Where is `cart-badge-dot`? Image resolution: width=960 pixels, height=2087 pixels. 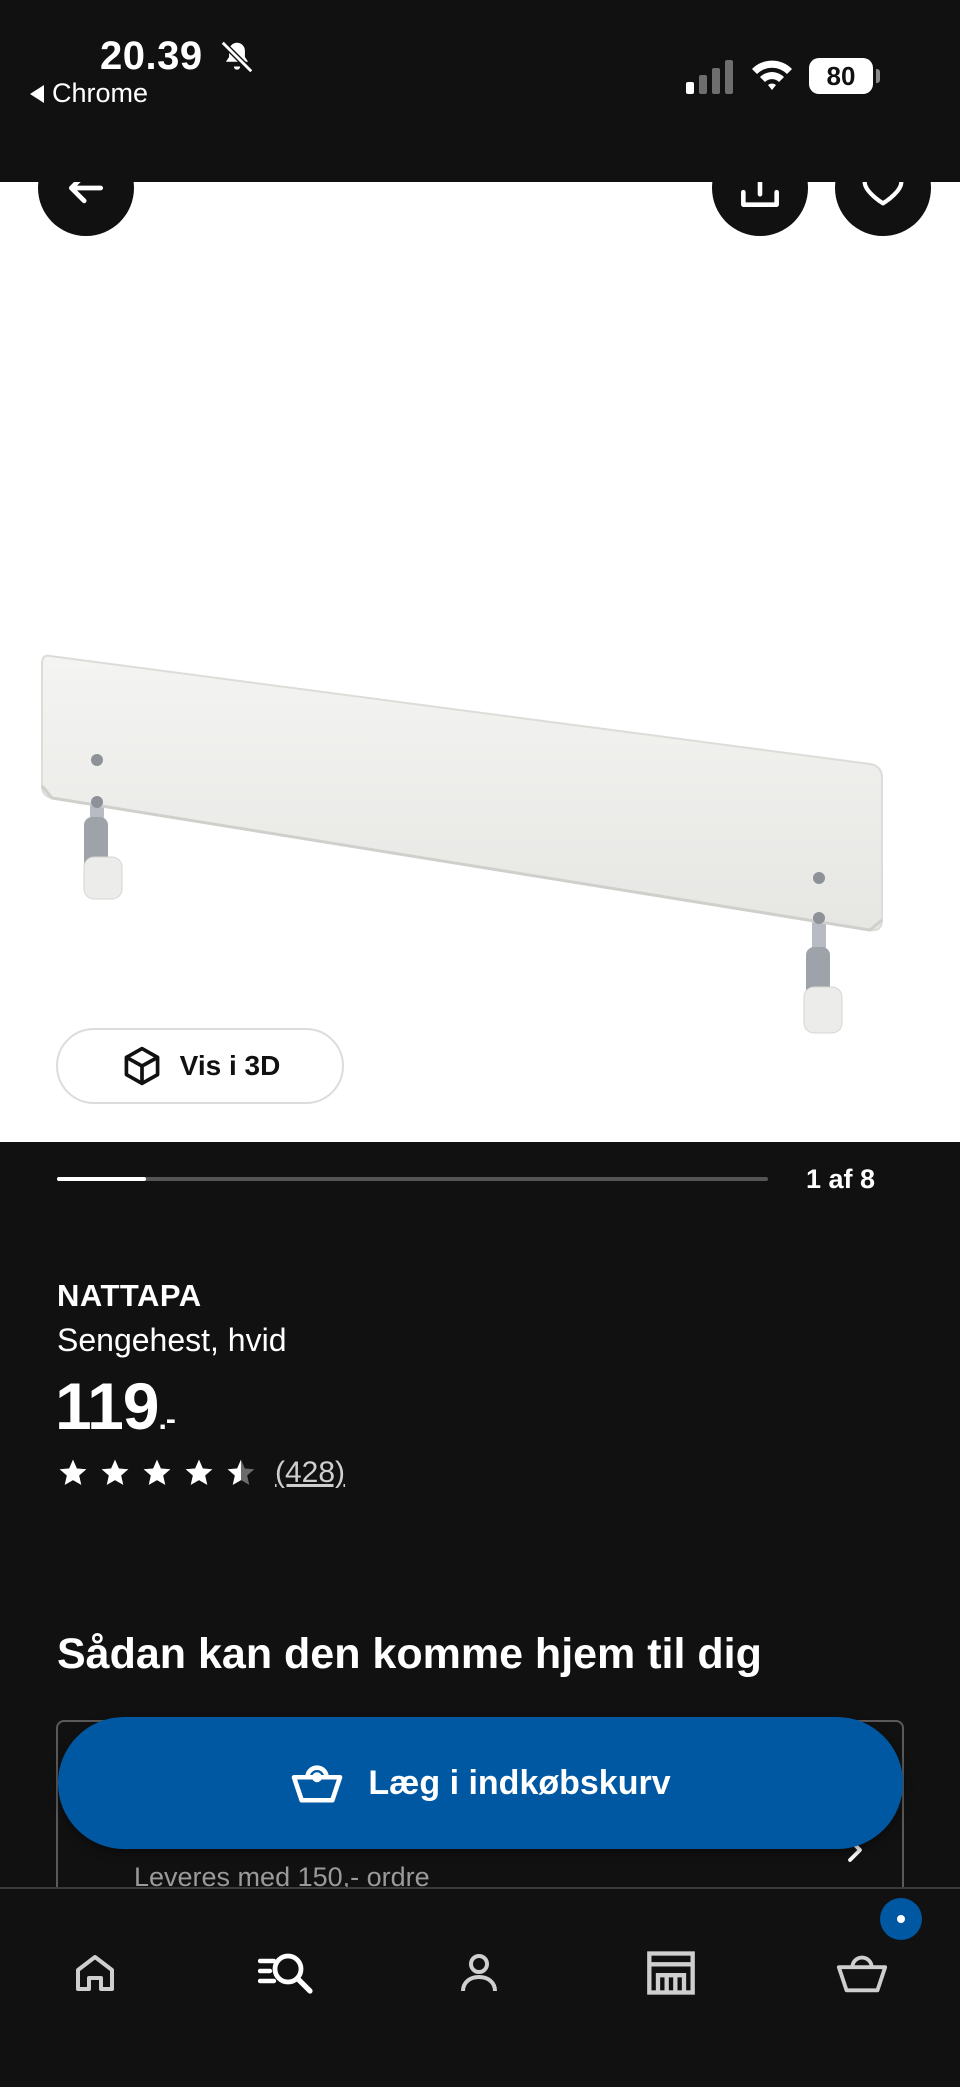
cart-badge-dot is located at coordinates (901, 1919).